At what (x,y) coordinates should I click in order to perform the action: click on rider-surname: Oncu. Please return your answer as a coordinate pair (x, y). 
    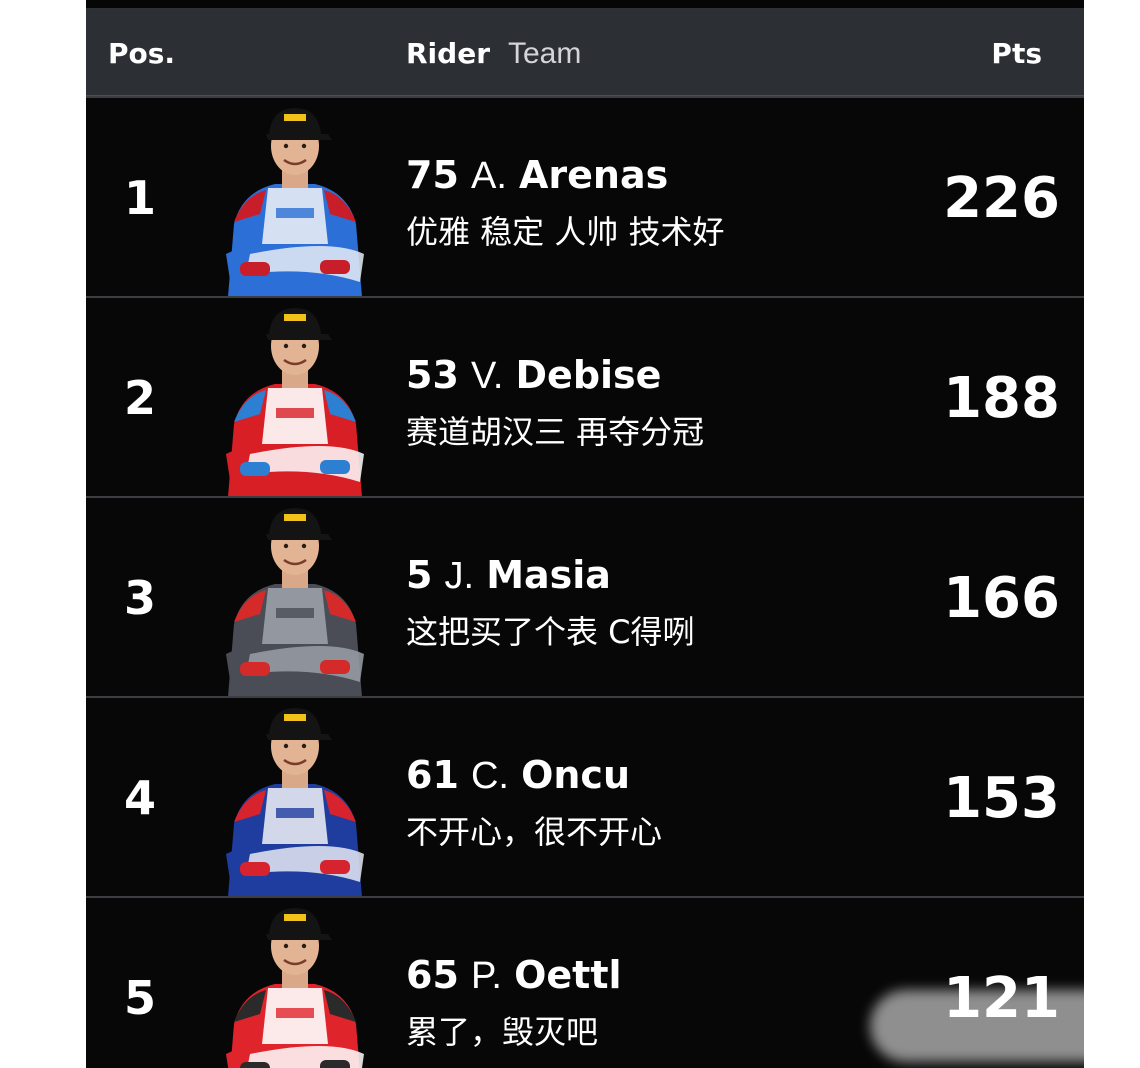
    Looking at the image, I should click on (576, 775).